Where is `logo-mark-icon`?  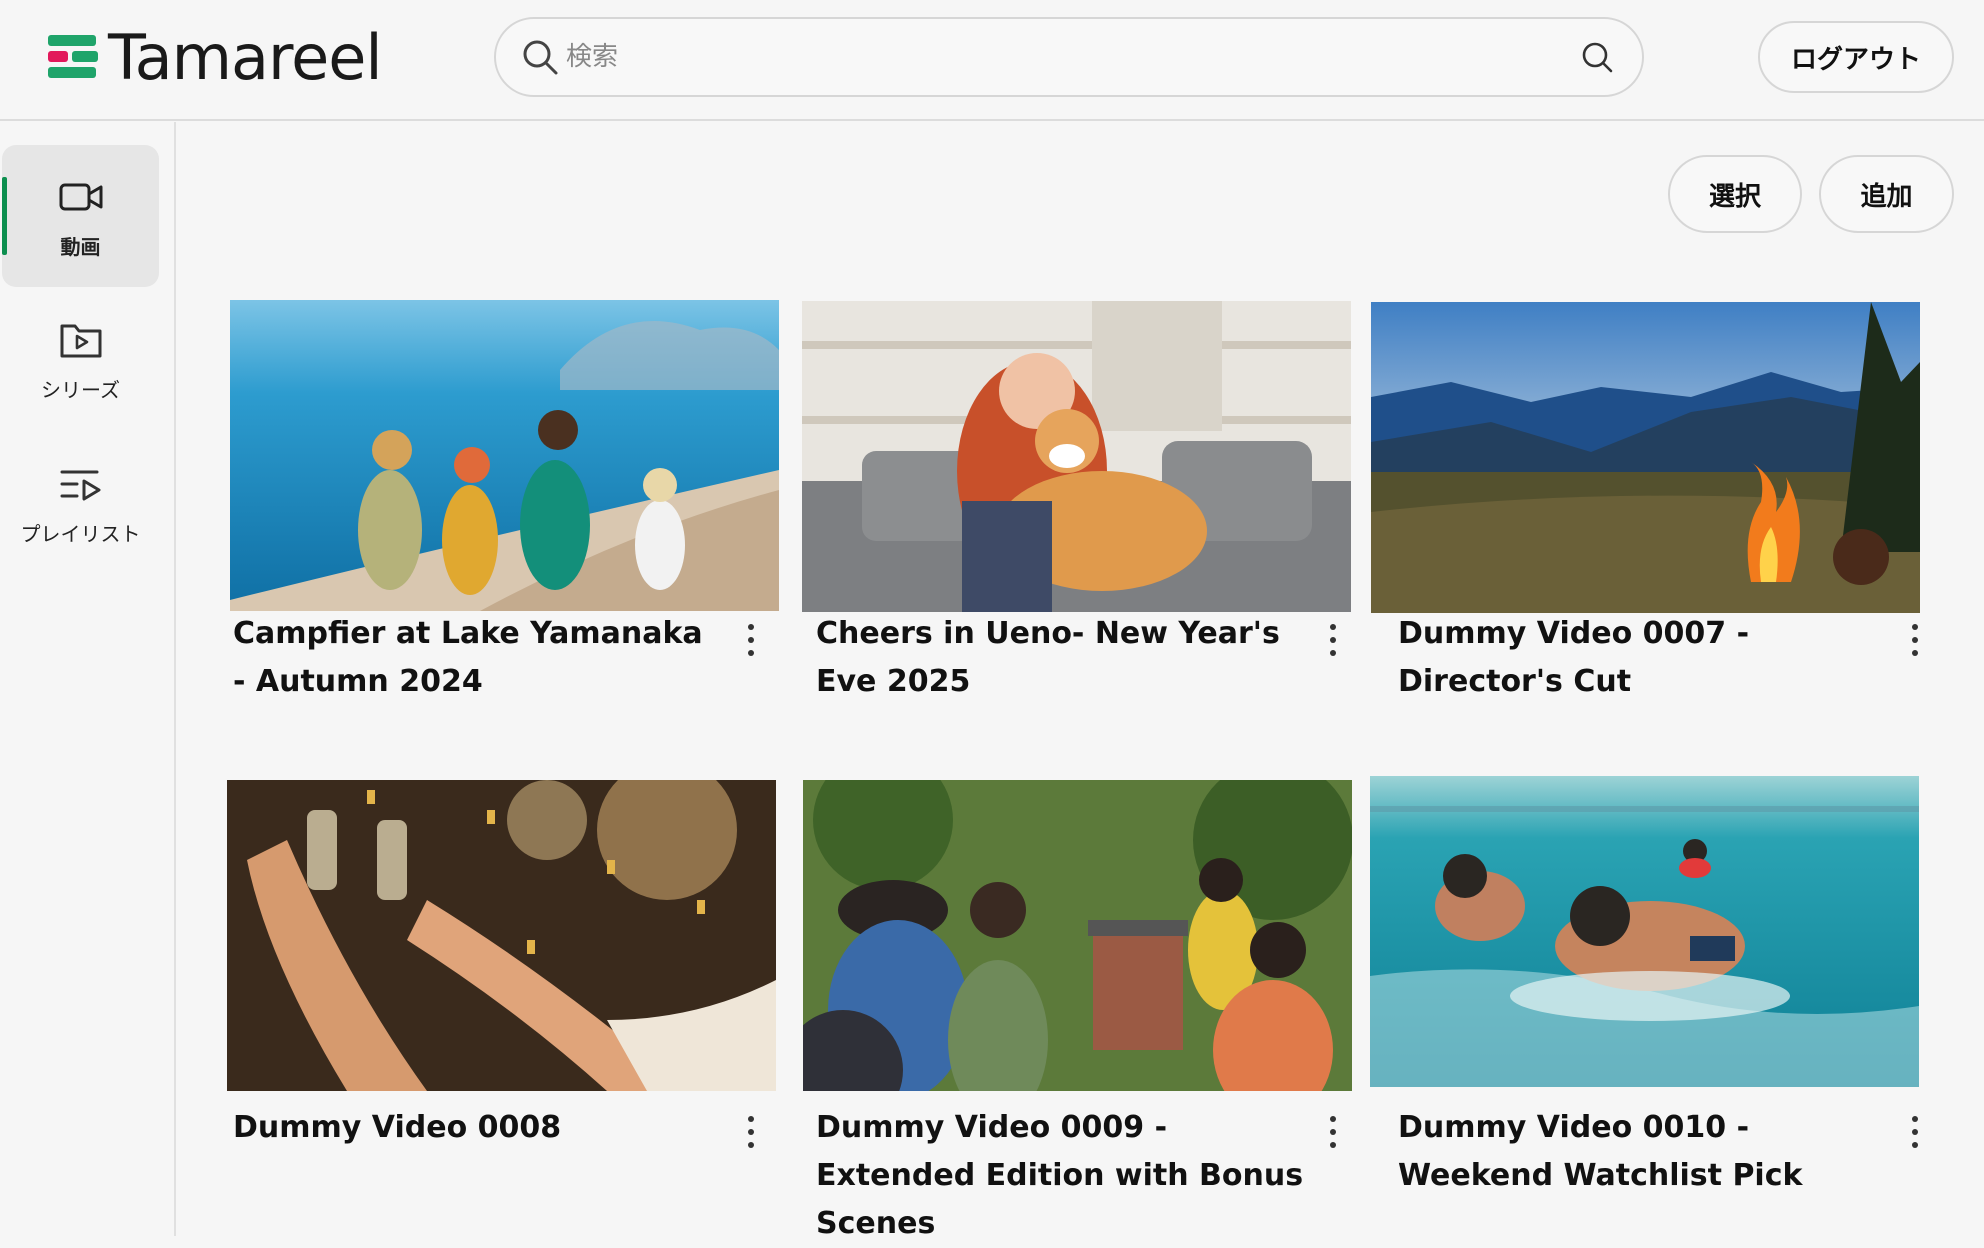
logo-mark-icon is located at coordinates (73, 57).